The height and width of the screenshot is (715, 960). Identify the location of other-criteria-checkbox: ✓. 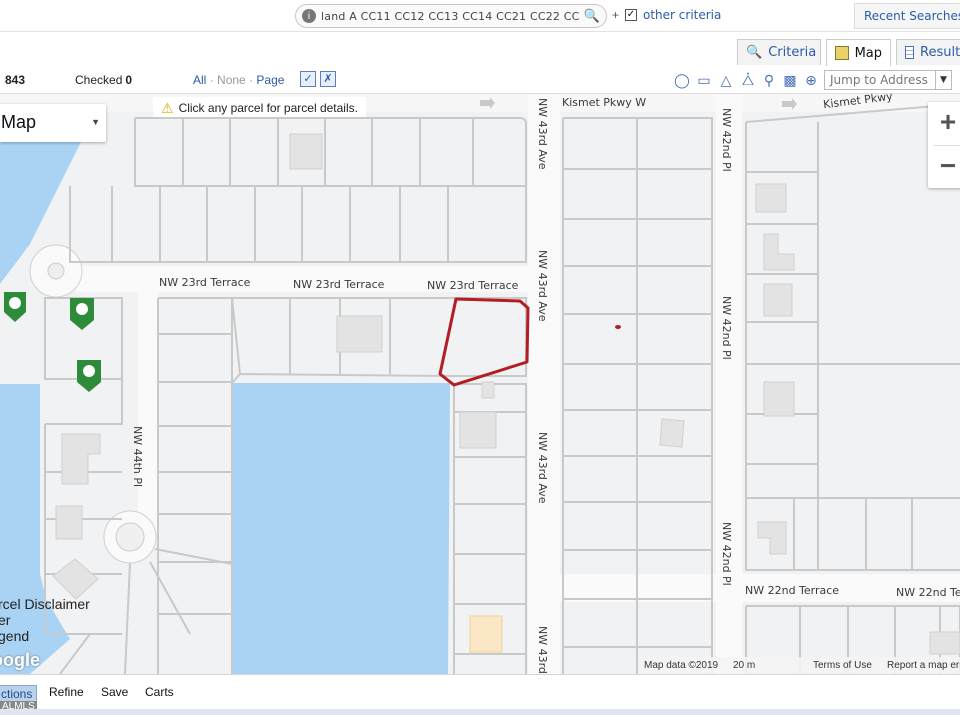
(631, 15).